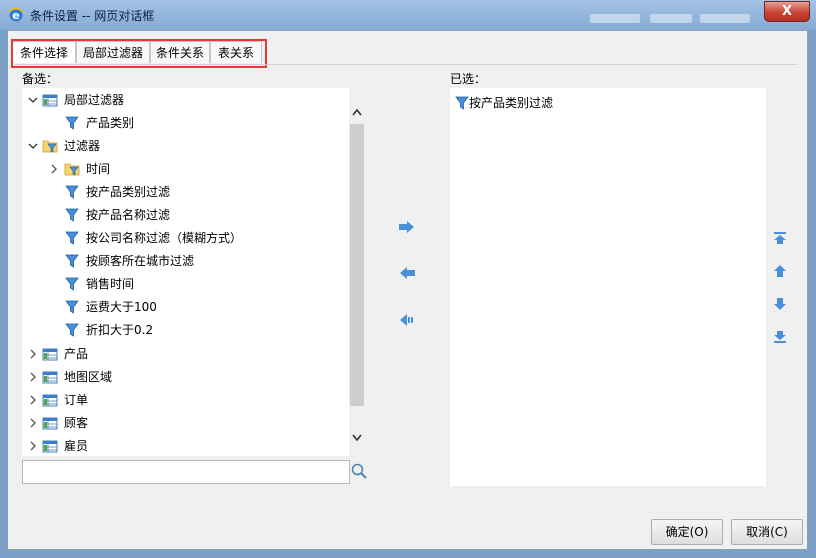  I want to click on tree-label: 折扣大于0.2, so click(120, 330).